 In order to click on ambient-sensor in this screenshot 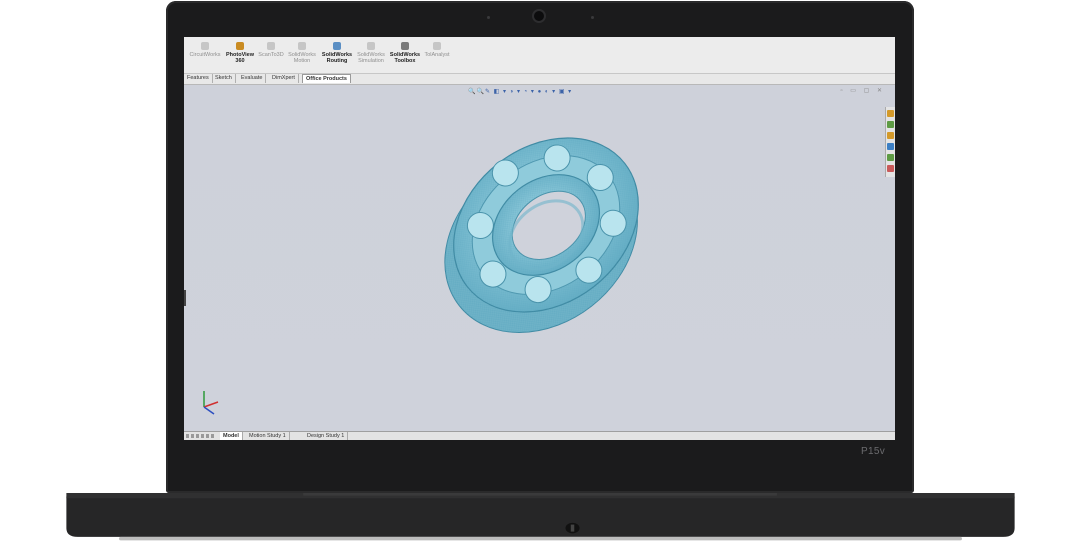, I will do `click(488, 17)`.